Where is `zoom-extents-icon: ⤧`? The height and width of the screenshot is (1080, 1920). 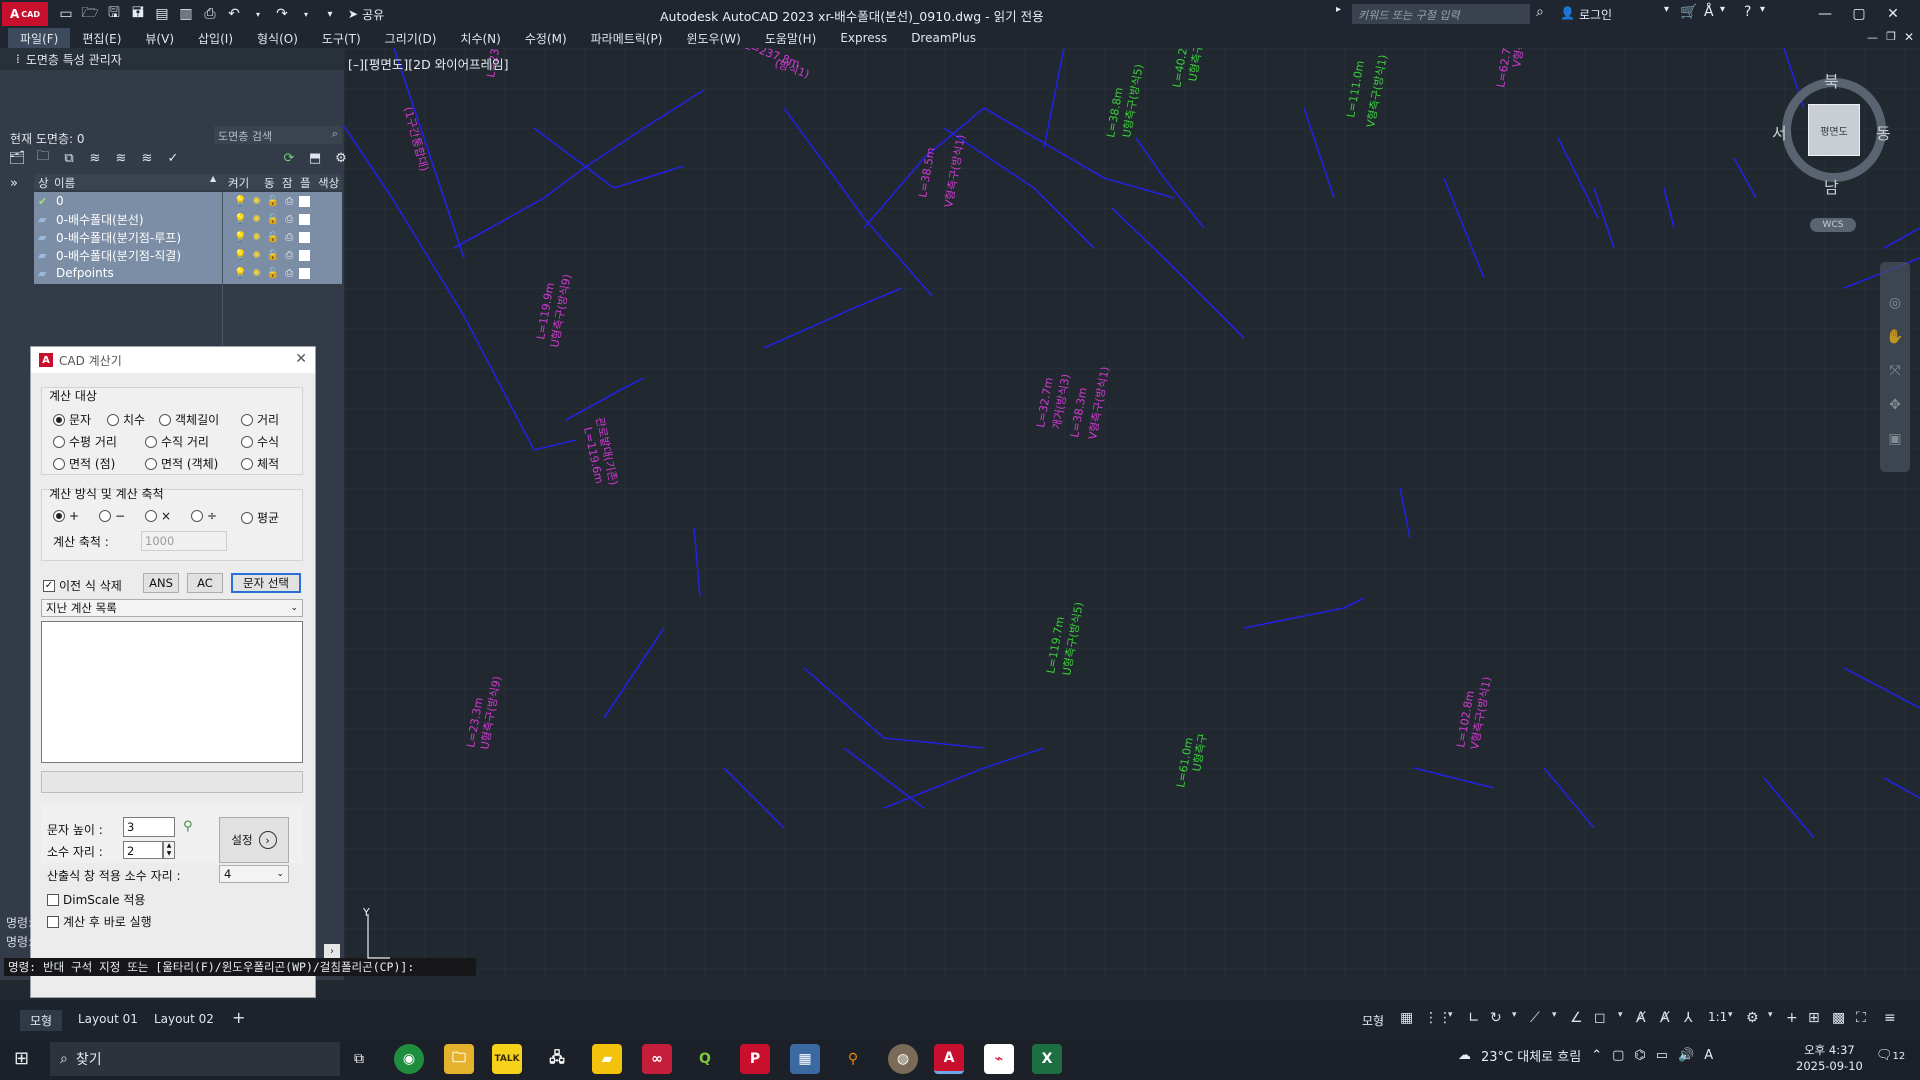 zoom-extents-icon: ⤧ is located at coordinates (1895, 371).